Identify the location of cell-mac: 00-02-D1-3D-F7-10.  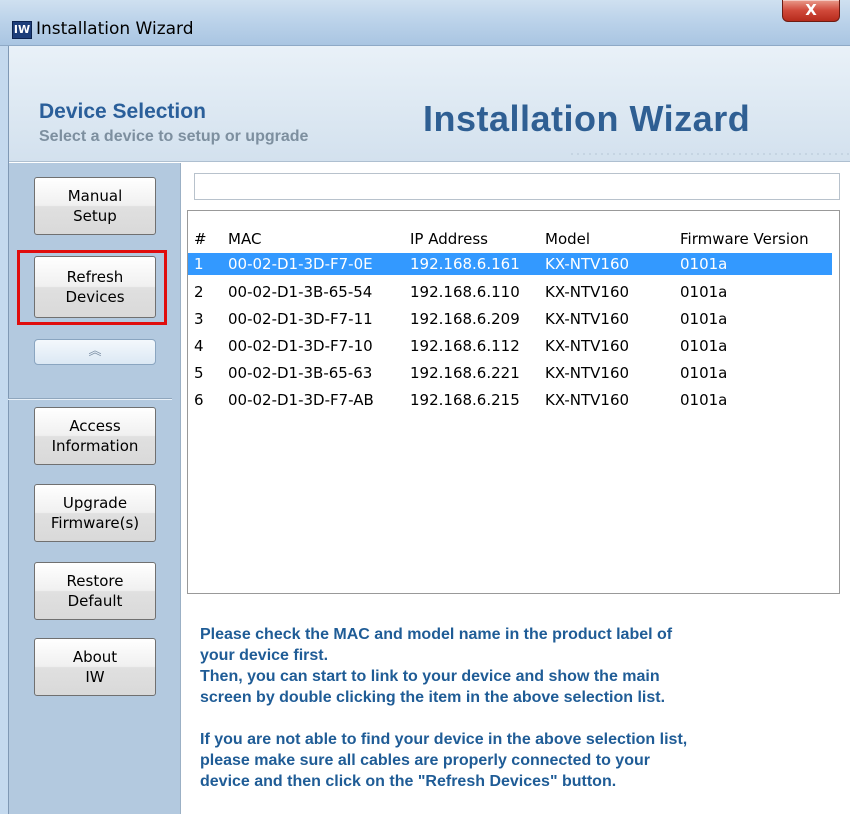
(300, 346).